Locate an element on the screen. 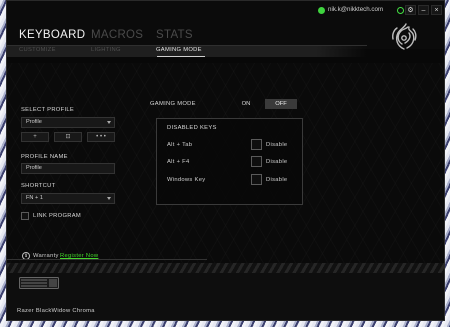  key-windows-label: Windows Key is located at coordinates (186, 180).